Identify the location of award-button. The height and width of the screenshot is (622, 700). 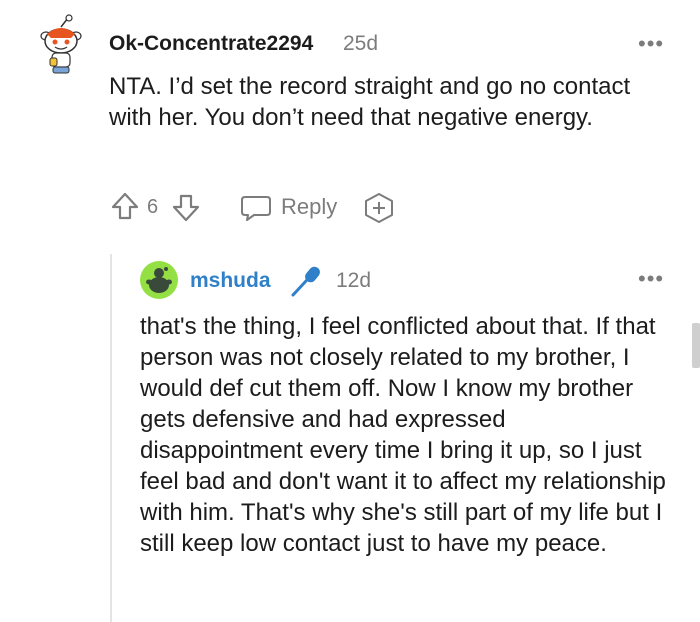
(379, 210).